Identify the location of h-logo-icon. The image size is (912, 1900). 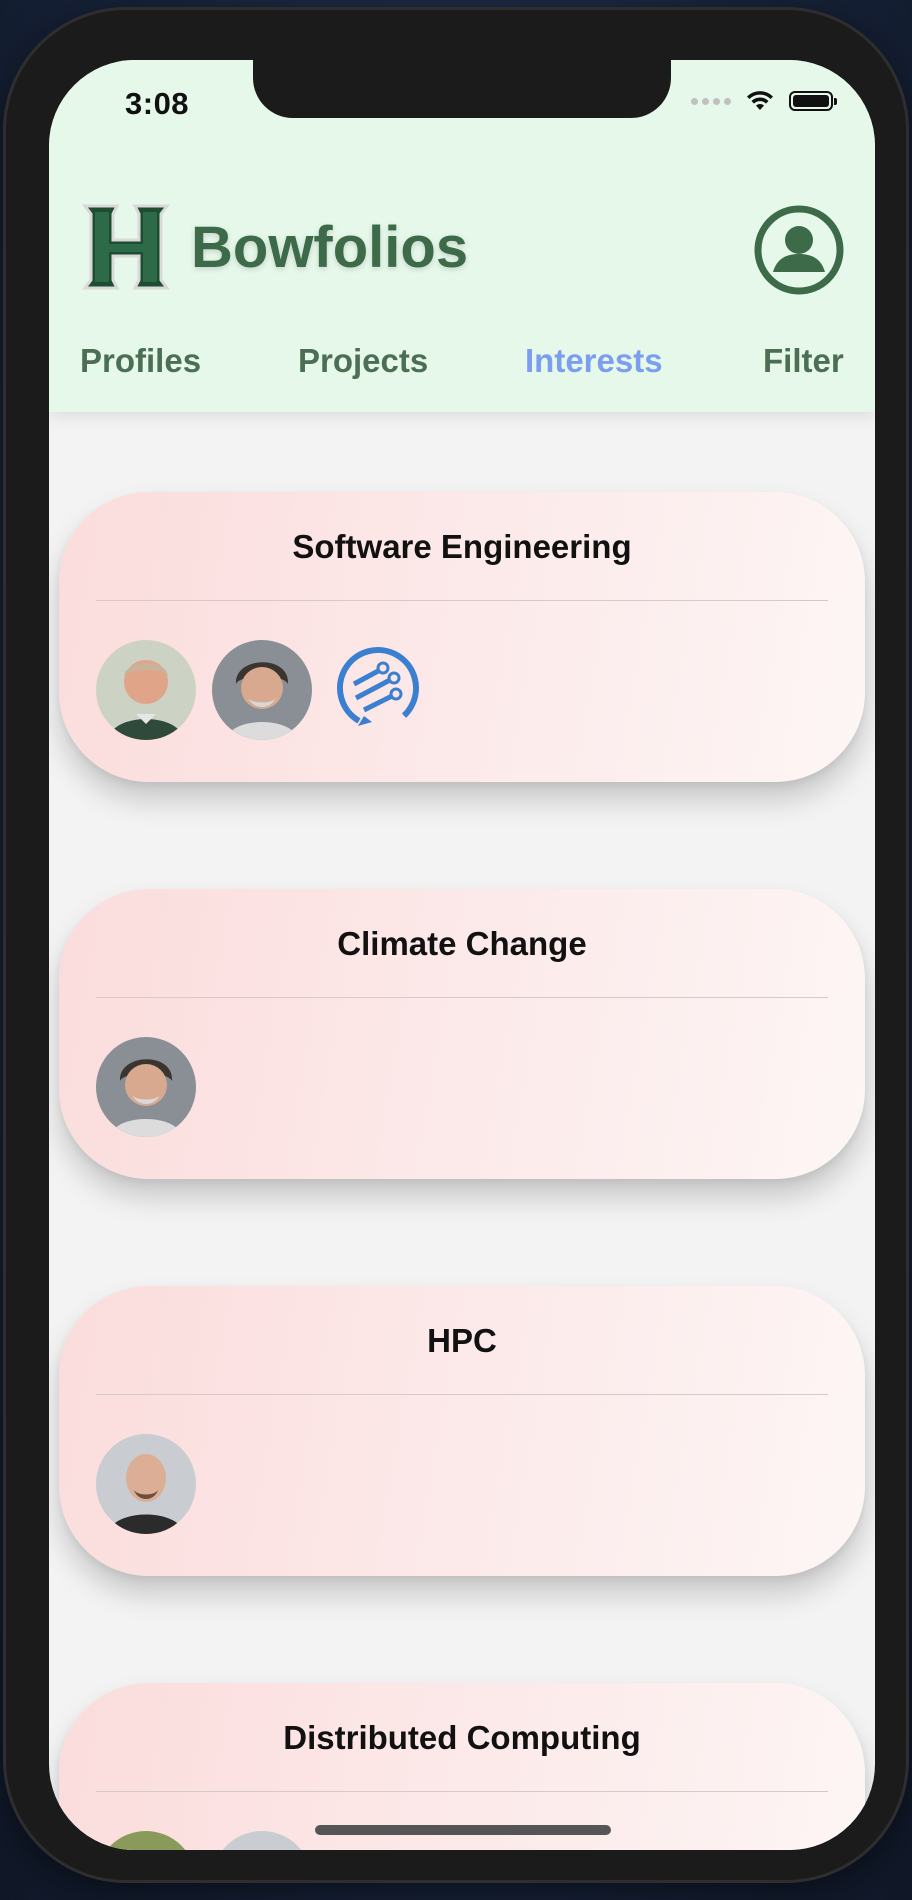
(126, 247).